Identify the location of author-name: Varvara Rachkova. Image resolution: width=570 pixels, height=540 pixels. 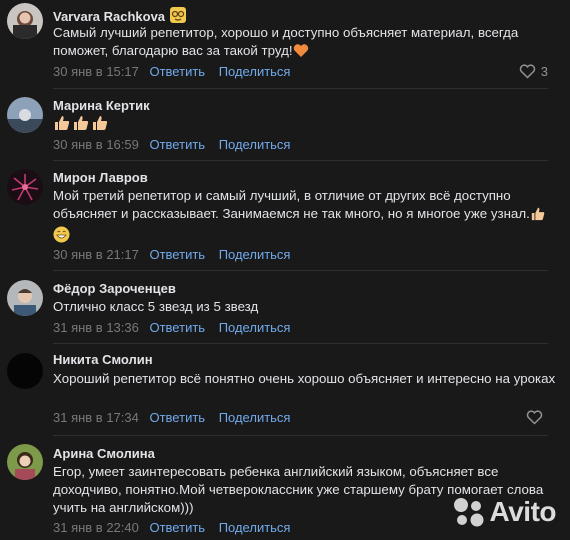
(109, 16).